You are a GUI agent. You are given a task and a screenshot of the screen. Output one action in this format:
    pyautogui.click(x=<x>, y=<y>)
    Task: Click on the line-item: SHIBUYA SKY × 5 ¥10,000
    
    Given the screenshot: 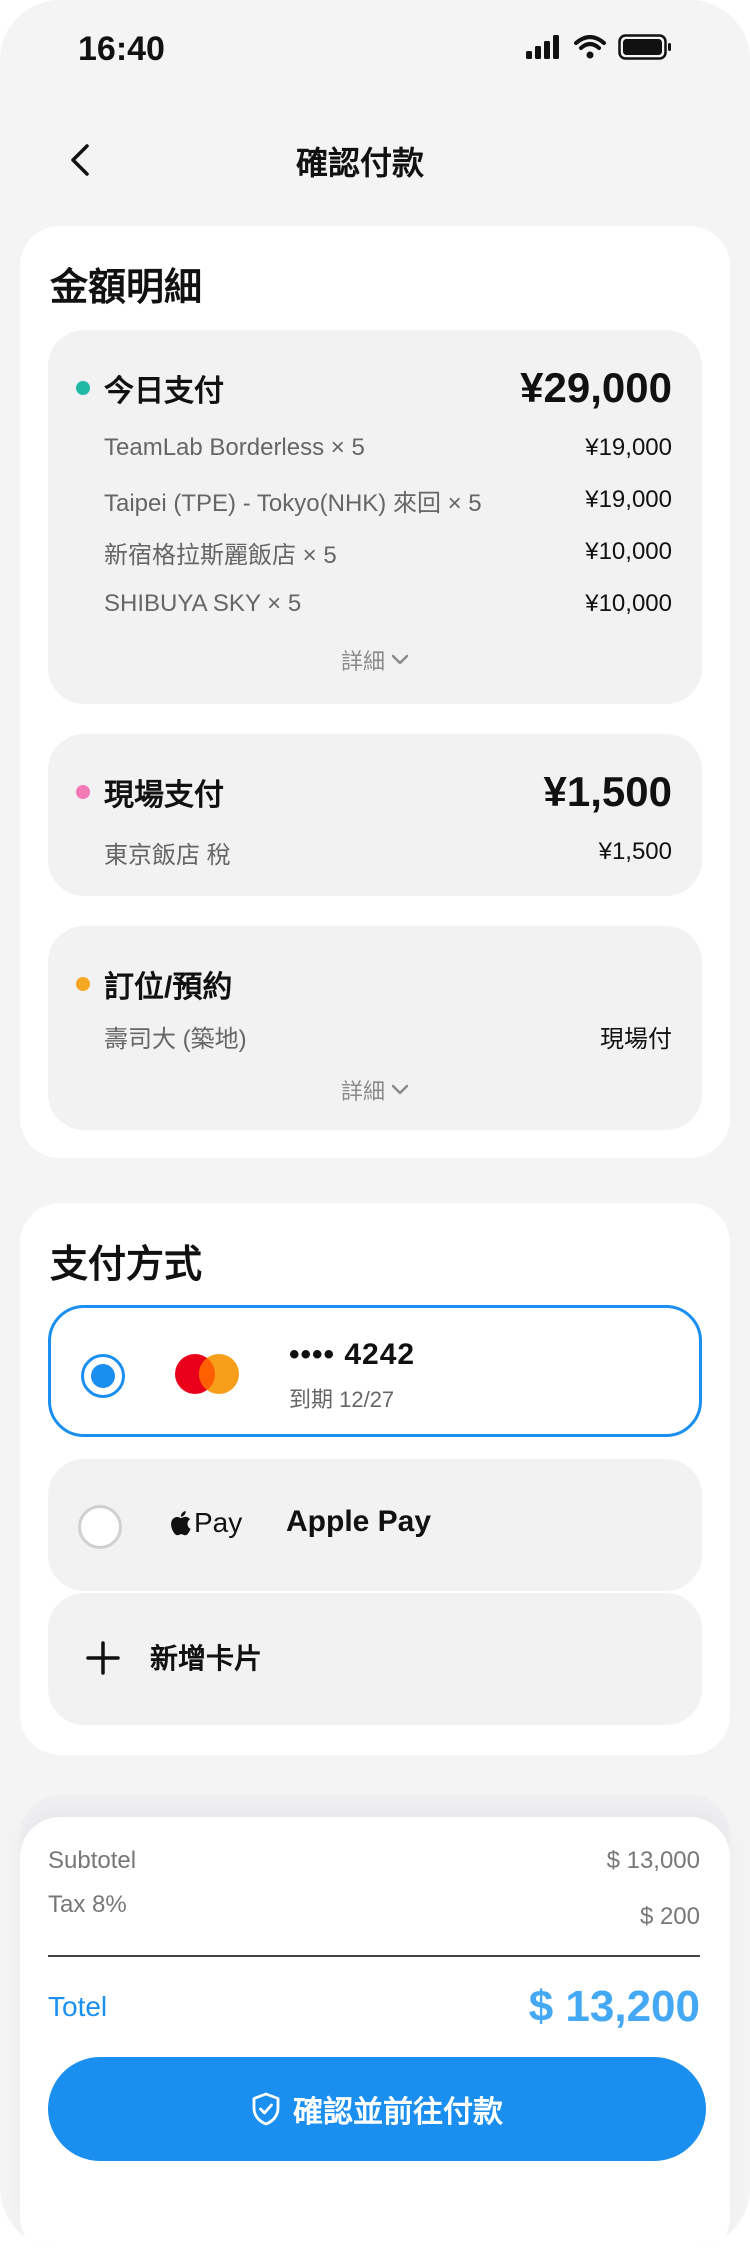 What is the action you would take?
    pyautogui.click(x=388, y=604)
    